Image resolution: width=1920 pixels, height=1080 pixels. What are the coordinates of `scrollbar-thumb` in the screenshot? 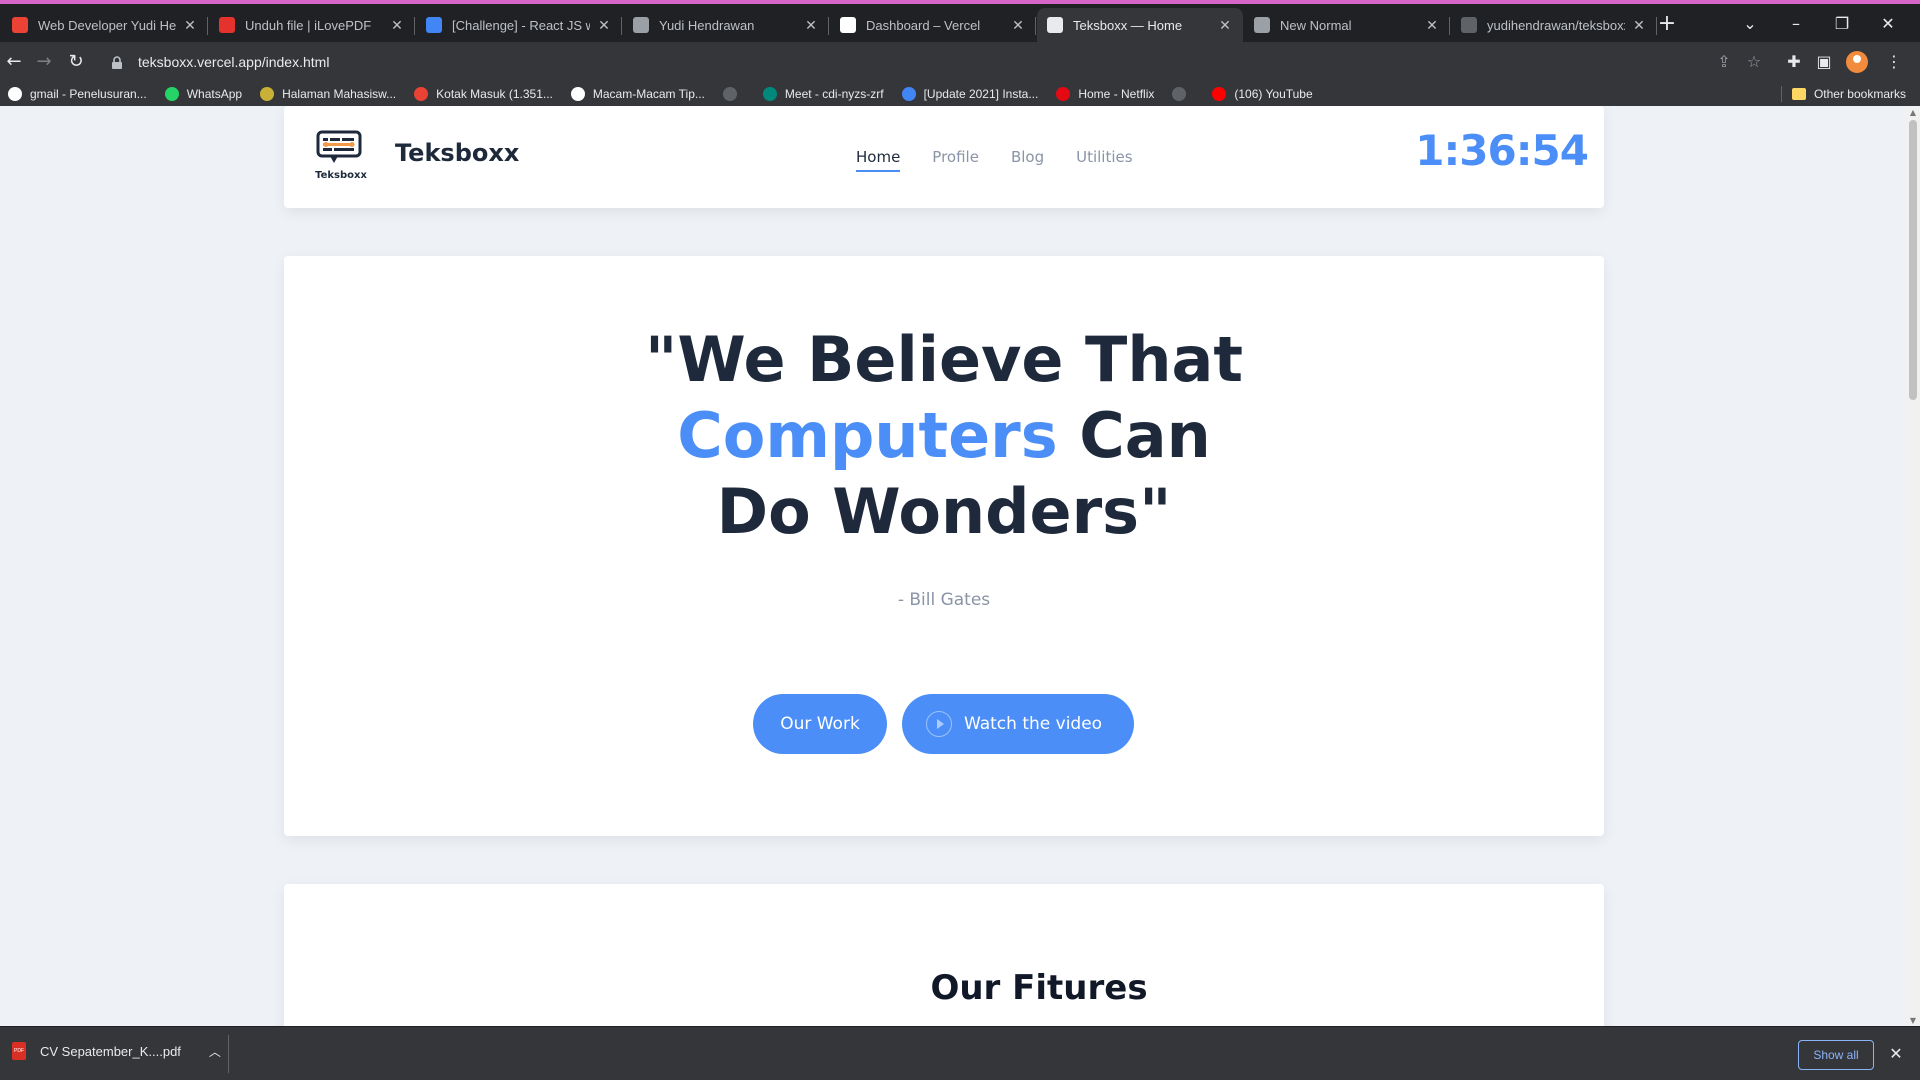 It's located at (1913, 260).